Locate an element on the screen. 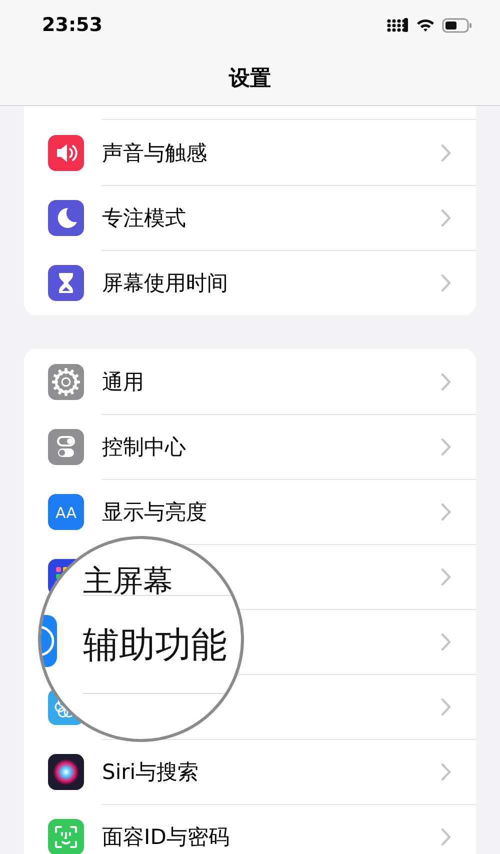 The image size is (500, 854). status-time: 23:53 is located at coordinates (72, 25).